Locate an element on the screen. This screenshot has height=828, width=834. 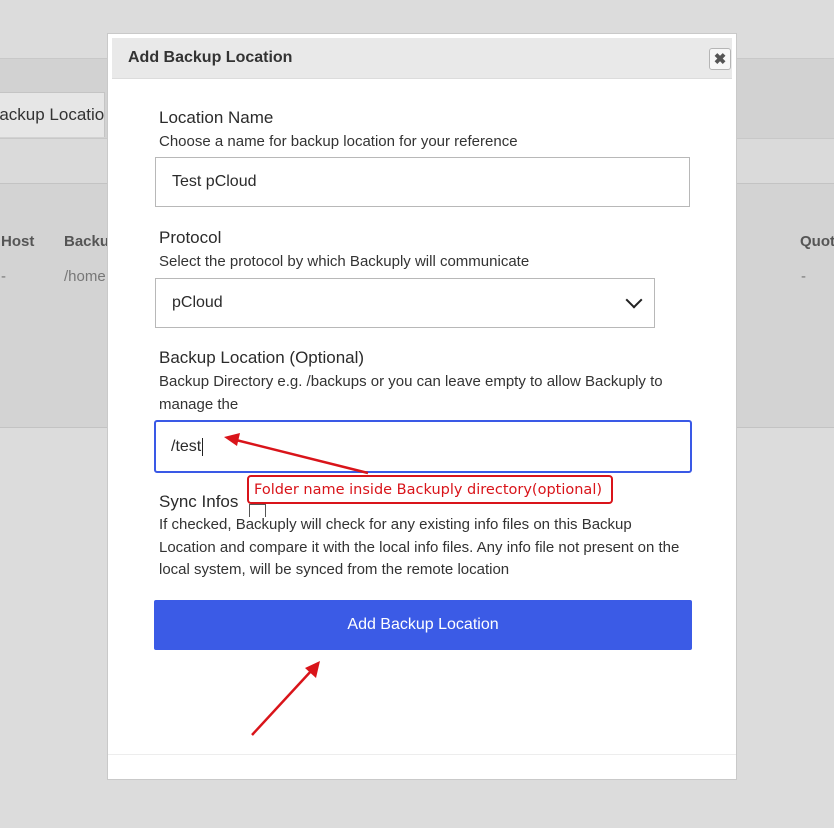
annotation-arrow-to-input is located at coordinates (302, 456).